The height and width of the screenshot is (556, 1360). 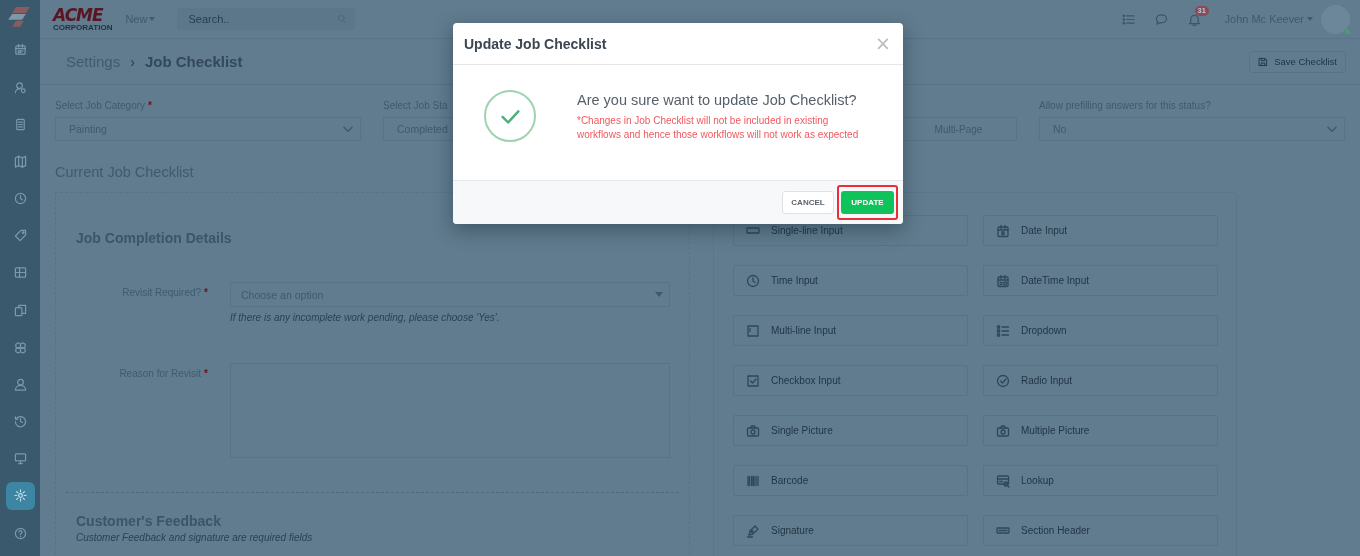 What do you see at coordinates (753, 330) in the screenshot?
I see `text-area-icon` at bounding box center [753, 330].